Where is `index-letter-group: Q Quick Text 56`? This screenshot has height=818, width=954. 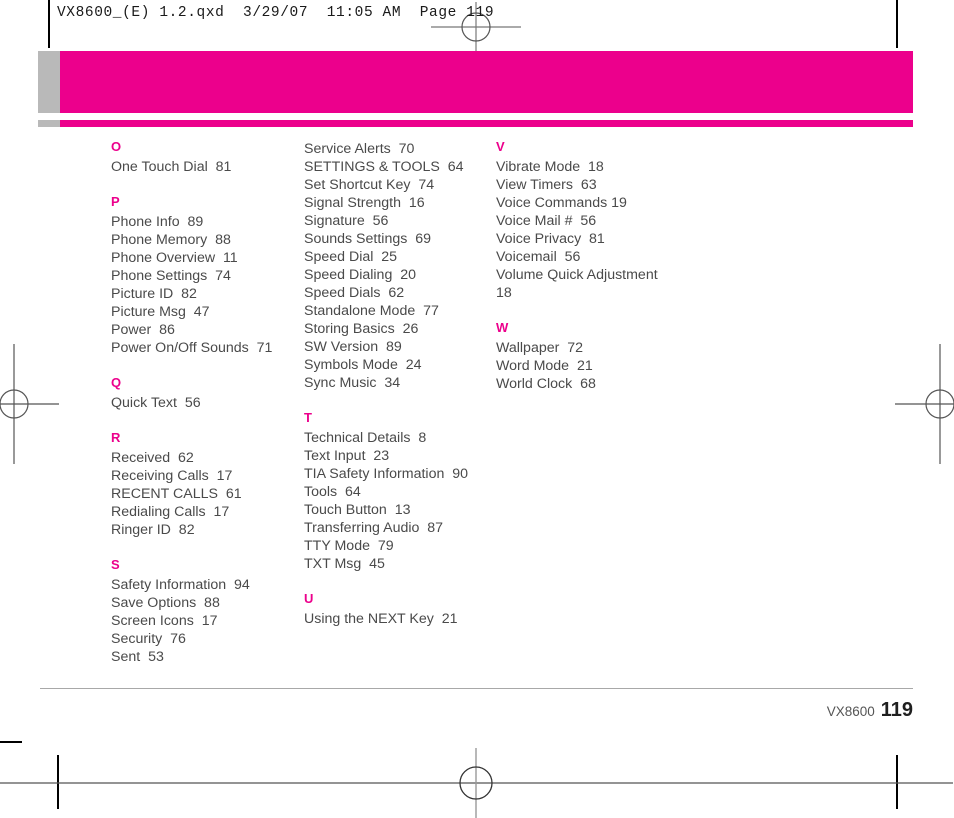
index-letter-group: Q Quick Text 56 is located at coordinates (206, 394).